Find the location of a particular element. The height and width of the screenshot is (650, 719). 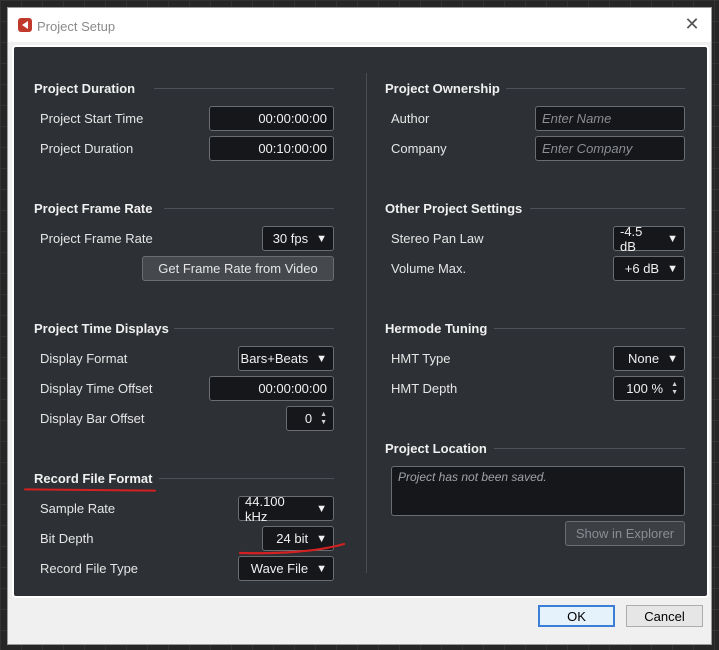

section-title-project-ownership: Project Ownership is located at coordinates (442, 88).